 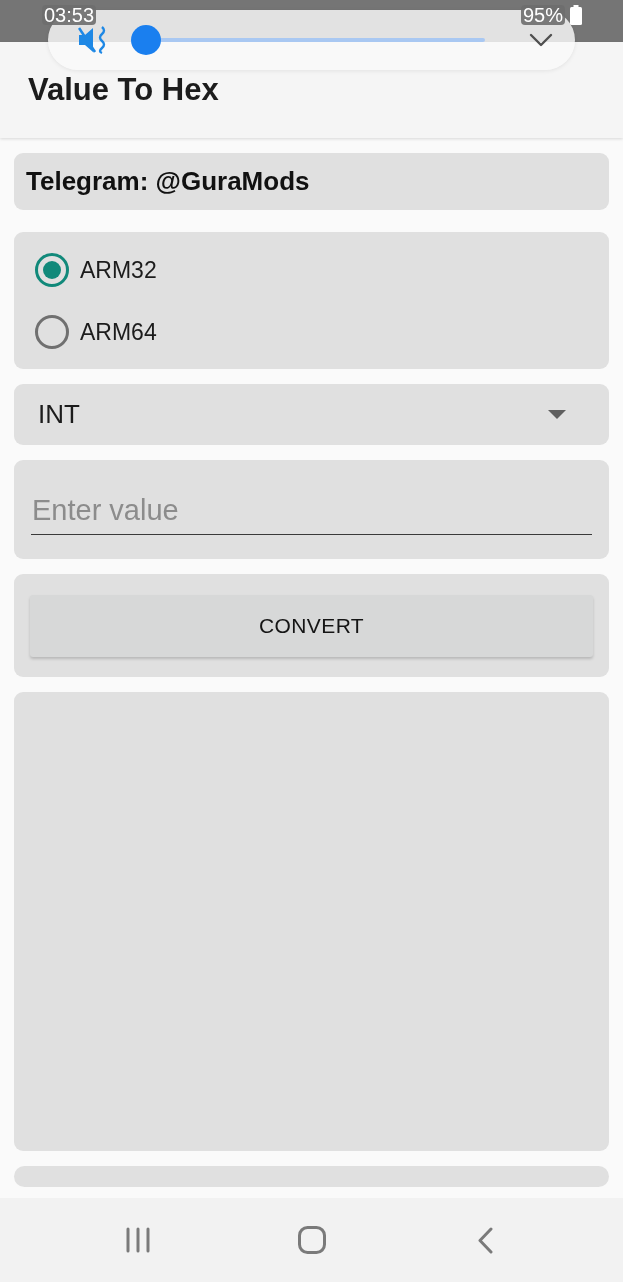 I want to click on muted-speaker-icon, so click(x=93, y=40).